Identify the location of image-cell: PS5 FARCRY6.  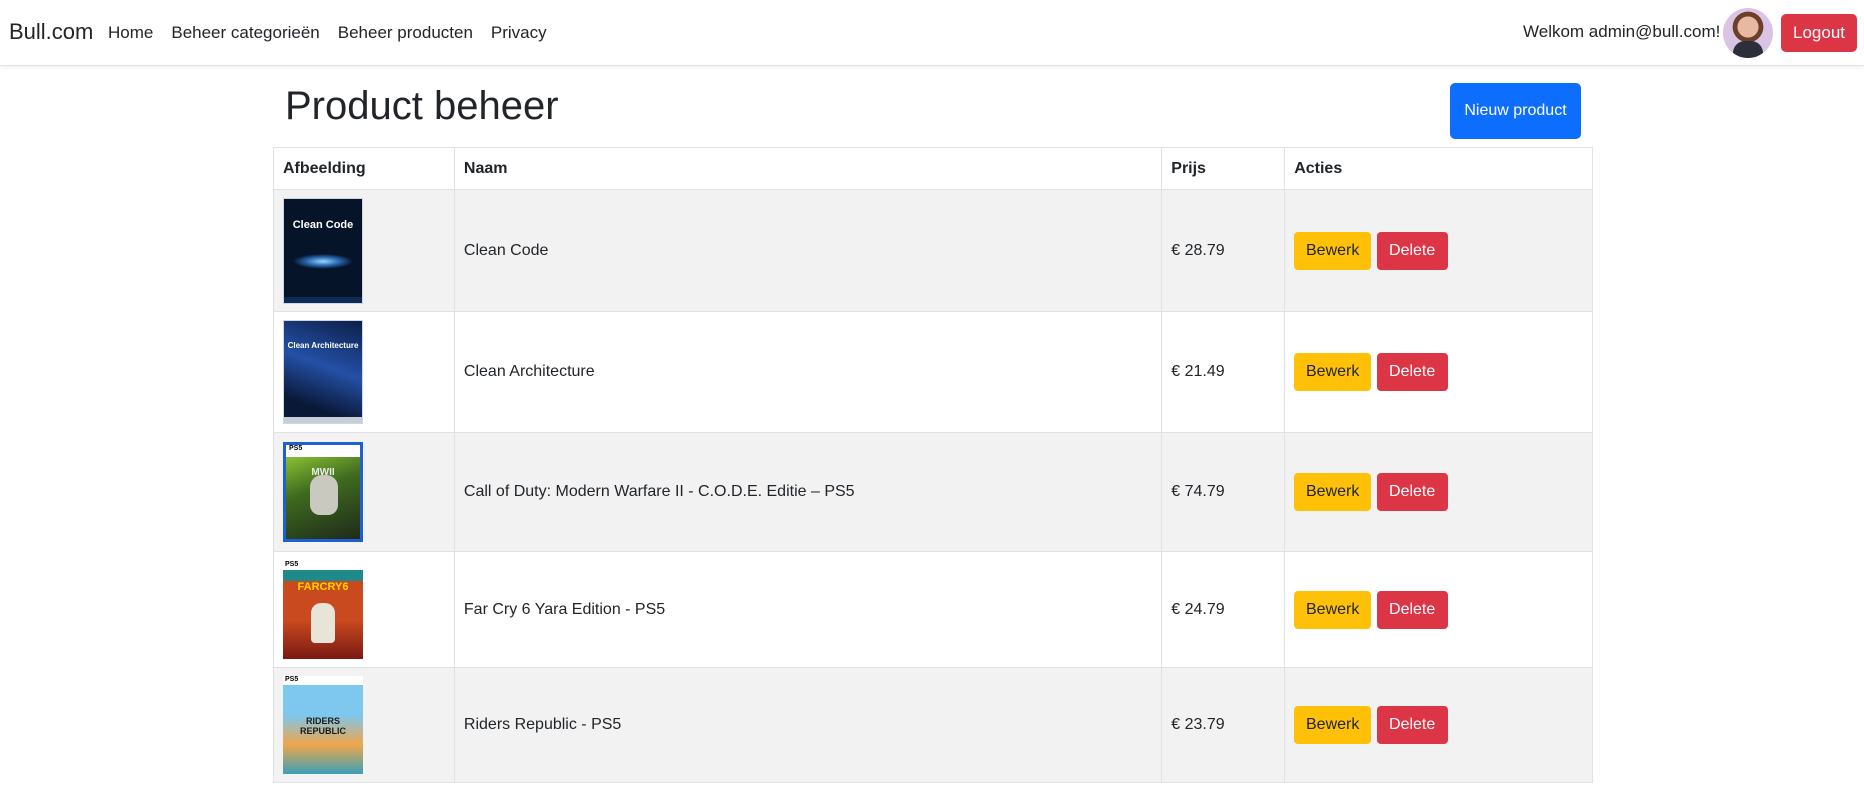
(364, 609).